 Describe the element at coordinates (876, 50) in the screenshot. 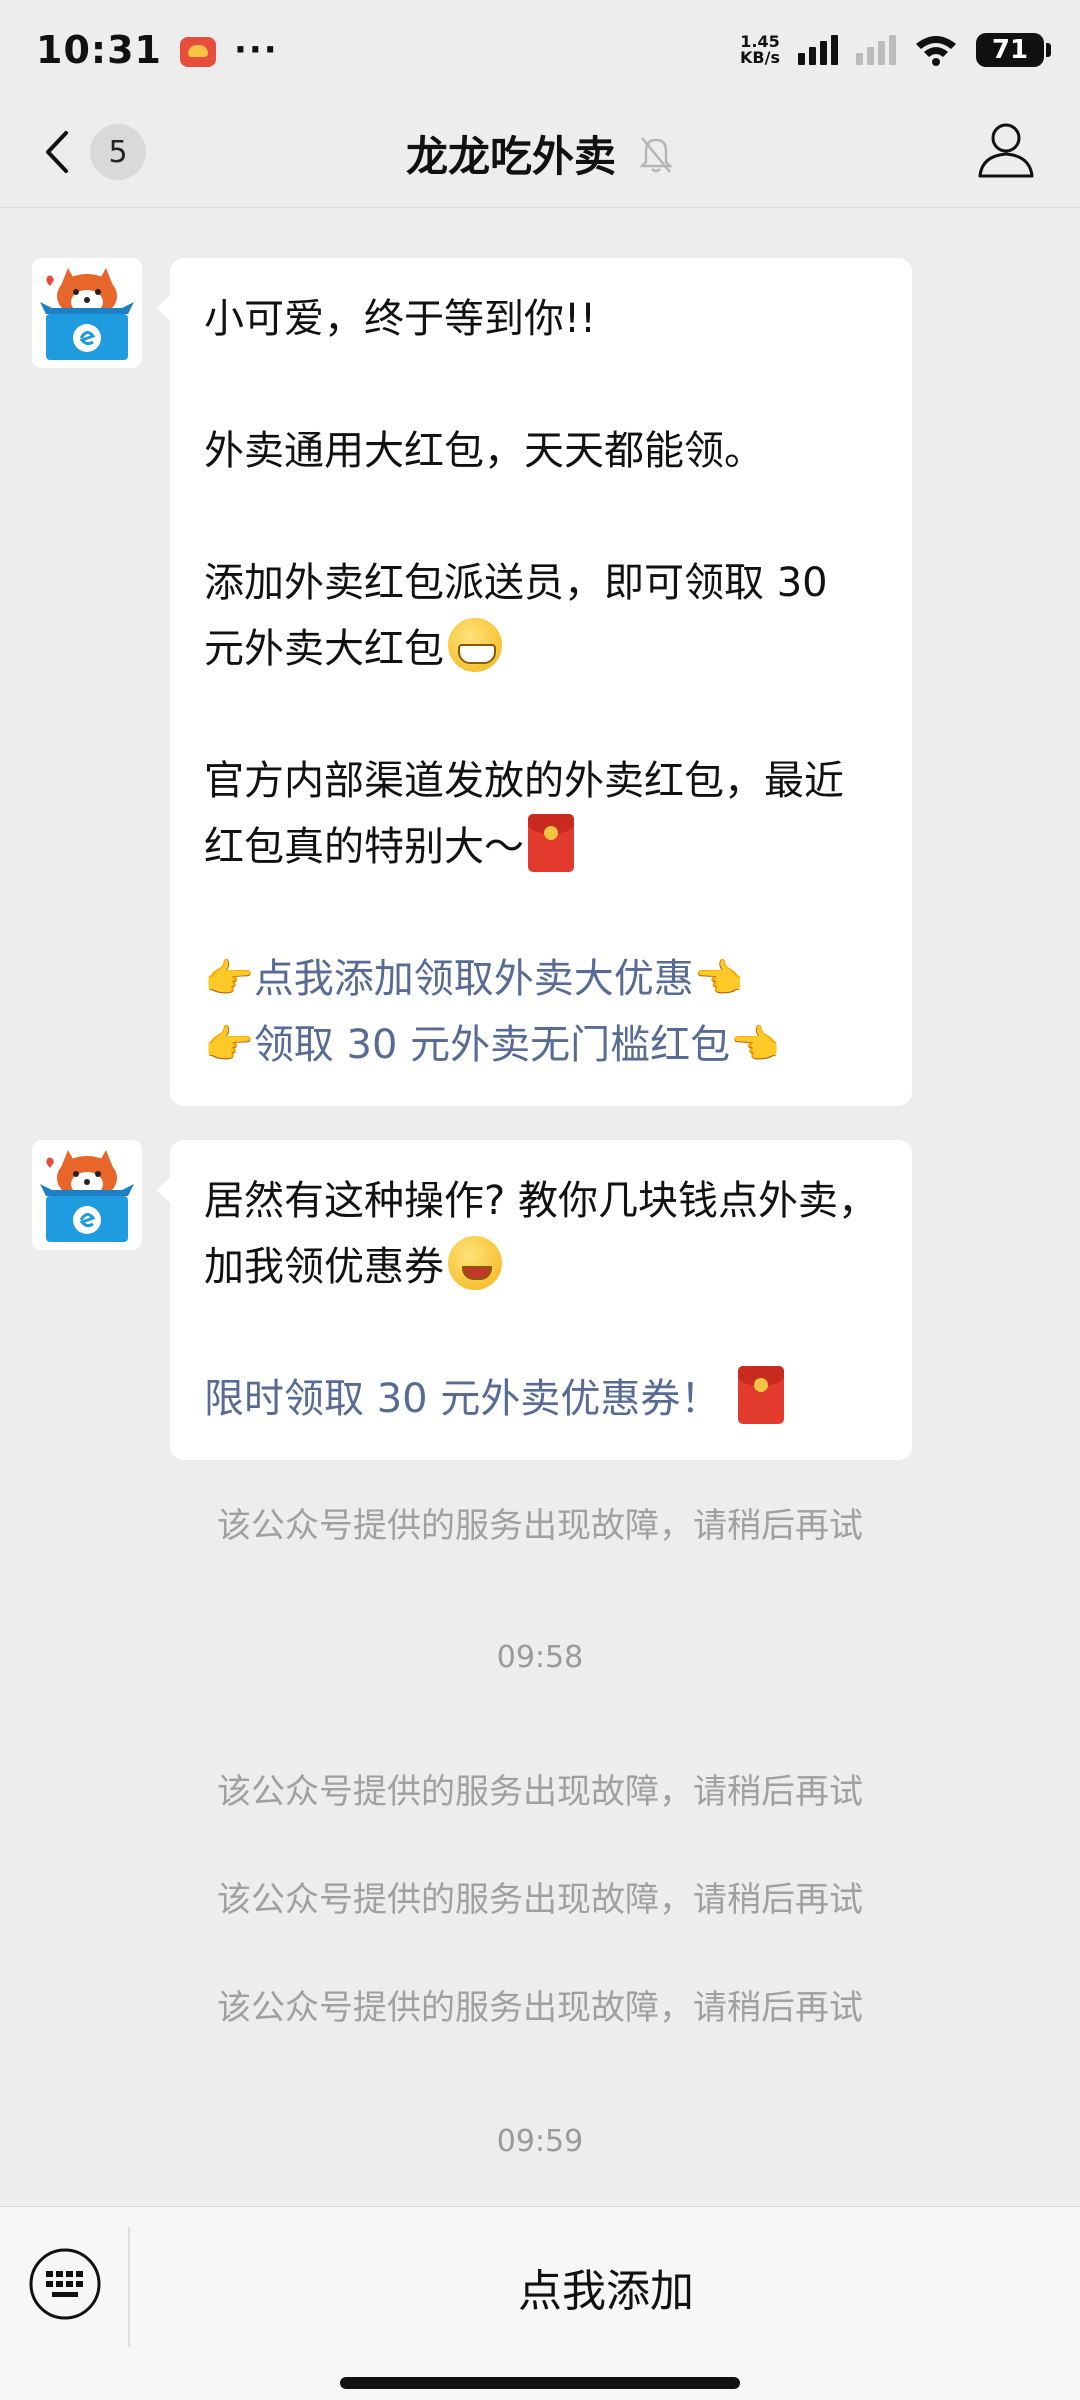

I see `signal-secondary-icon` at that location.